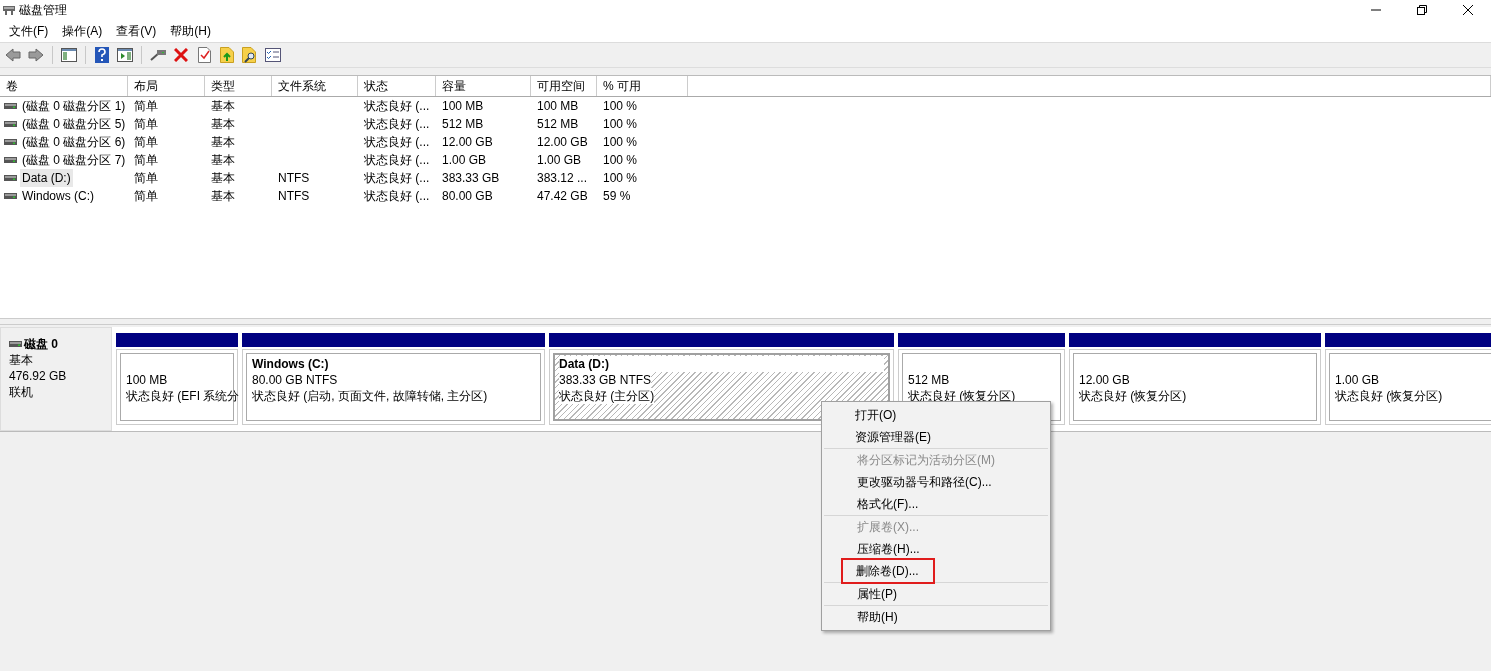 This screenshot has height=671, width=1491. I want to click on column-header: % 可用, so click(642, 86).